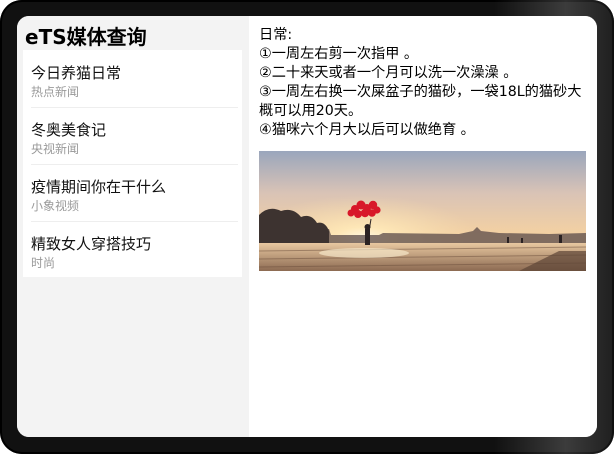  Describe the element at coordinates (388, 73) in the screenshot. I see `detail-line: ②二十来天或者一个月可以洗一次澡澡 。` at that location.